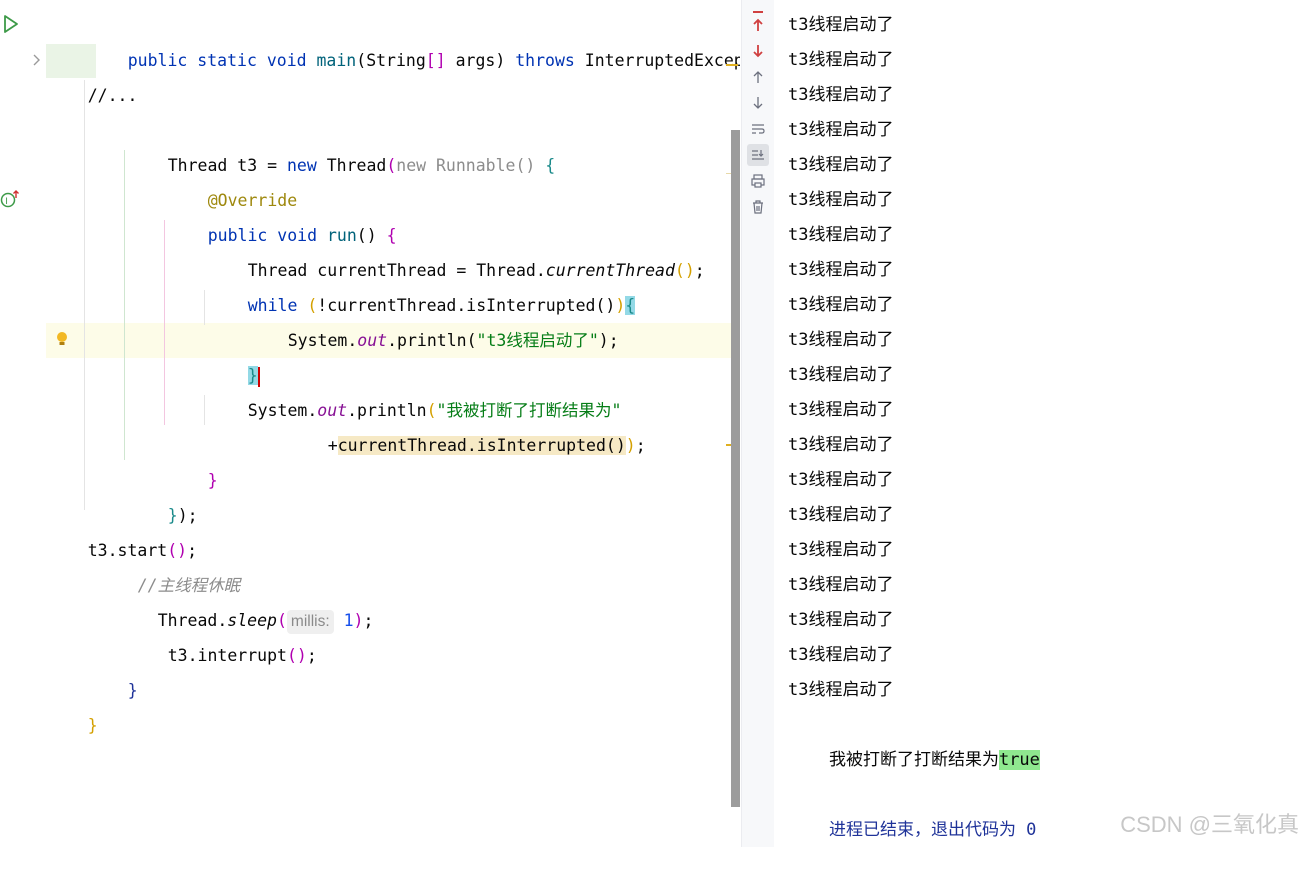 The image size is (1305, 883). Describe the element at coordinates (913, 760) in the screenshot. I see `console-text: 我被打断了打断结果为` at that location.